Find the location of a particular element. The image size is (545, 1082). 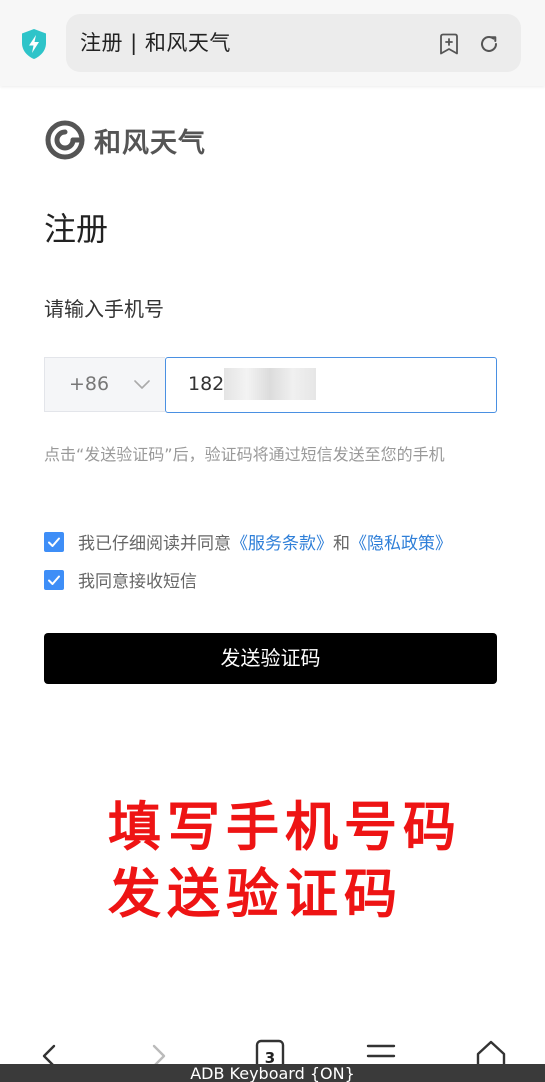

annotation-line-2: 发送验证码 is located at coordinates (255, 894).